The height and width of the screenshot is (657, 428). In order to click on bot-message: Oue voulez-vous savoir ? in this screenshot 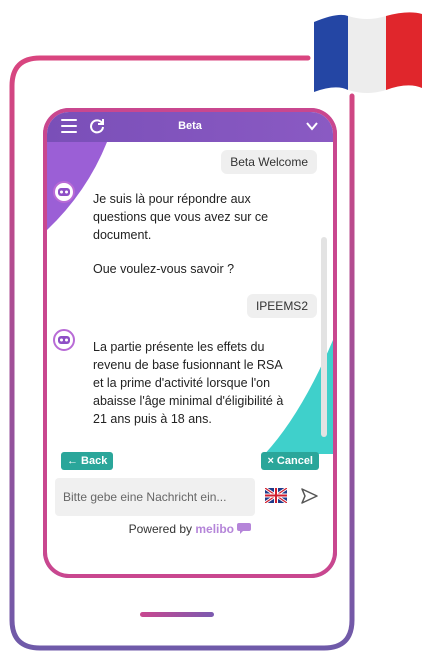, I will do `click(164, 269)`.